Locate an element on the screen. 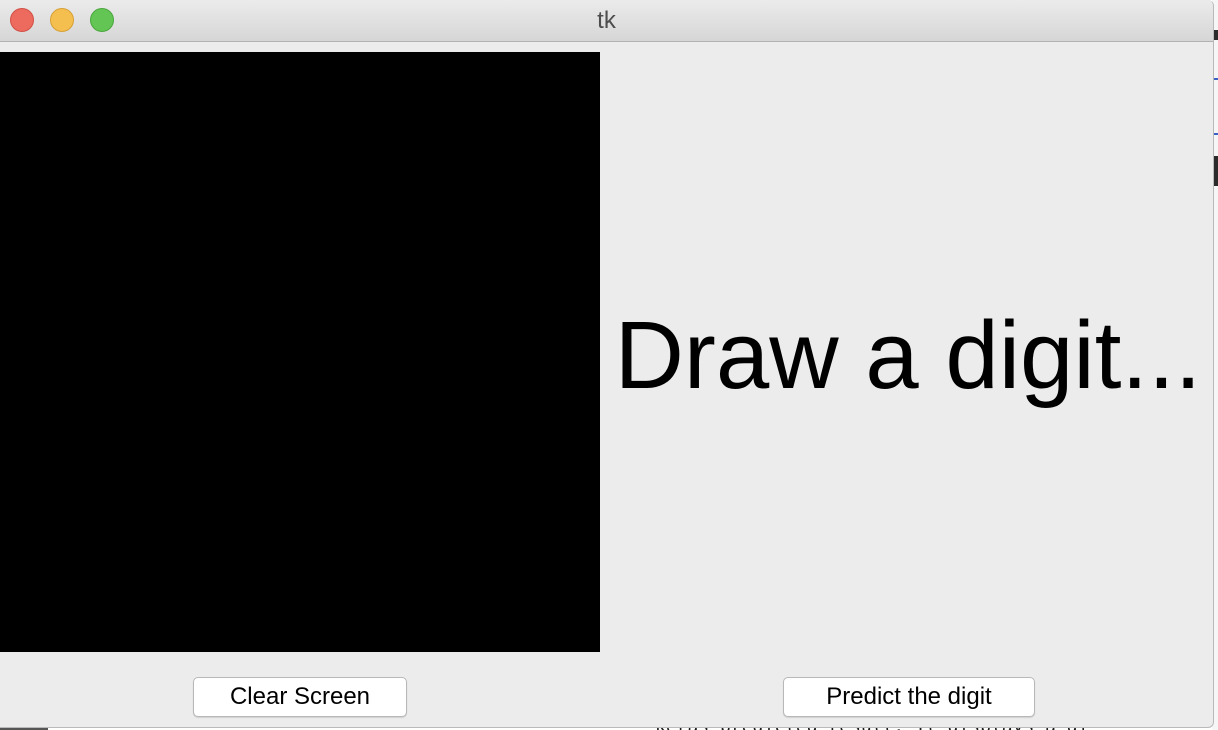 This screenshot has width=1218, height=730. window-title: tk is located at coordinates (606, 20).